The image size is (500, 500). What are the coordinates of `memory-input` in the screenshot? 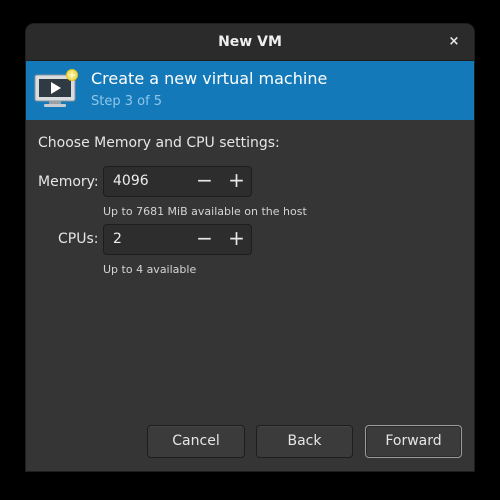 It's located at (145, 181).